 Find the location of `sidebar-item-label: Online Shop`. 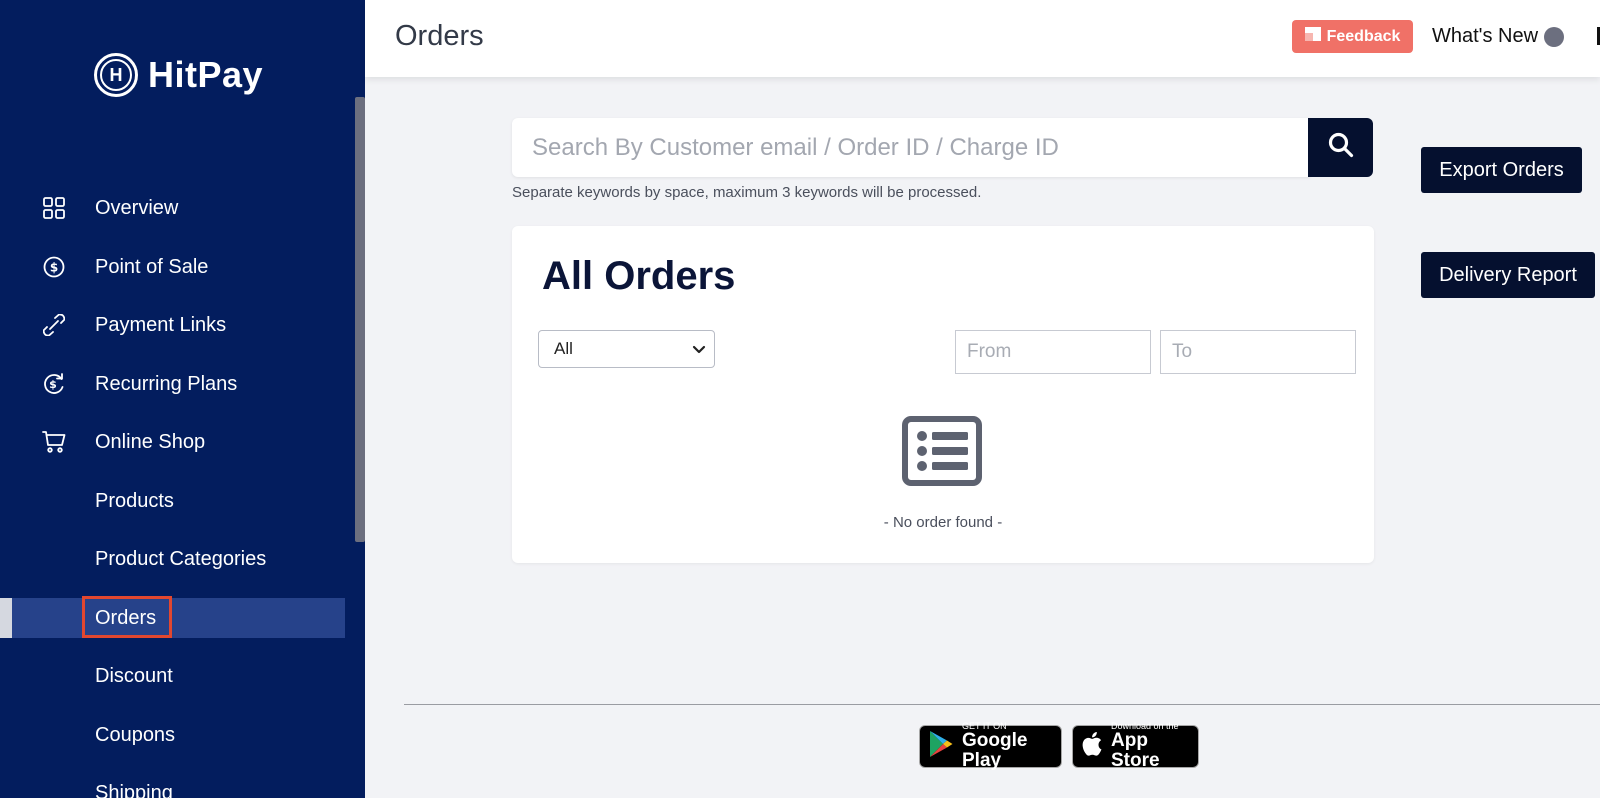

sidebar-item-label: Online Shop is located at coordinates (150, 441).